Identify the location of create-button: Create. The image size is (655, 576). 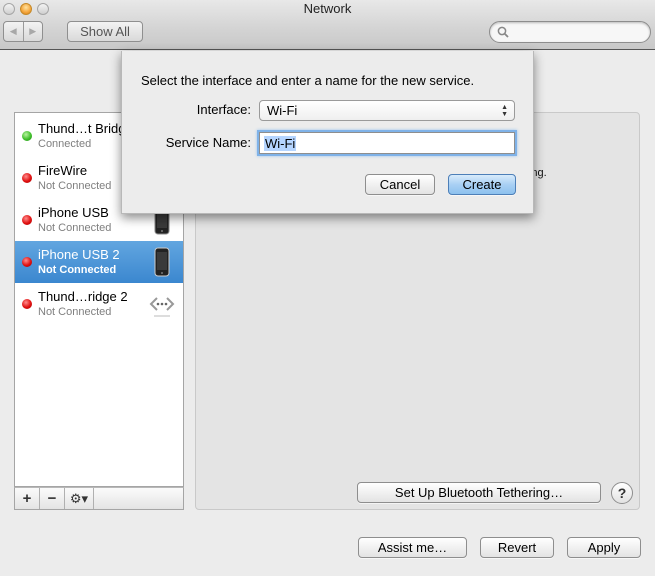
(482, 184).